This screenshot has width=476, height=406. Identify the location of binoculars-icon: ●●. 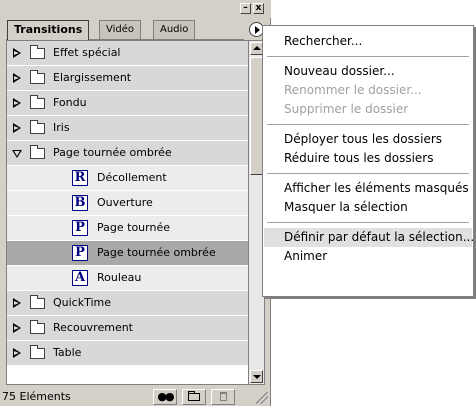
(165, 396).